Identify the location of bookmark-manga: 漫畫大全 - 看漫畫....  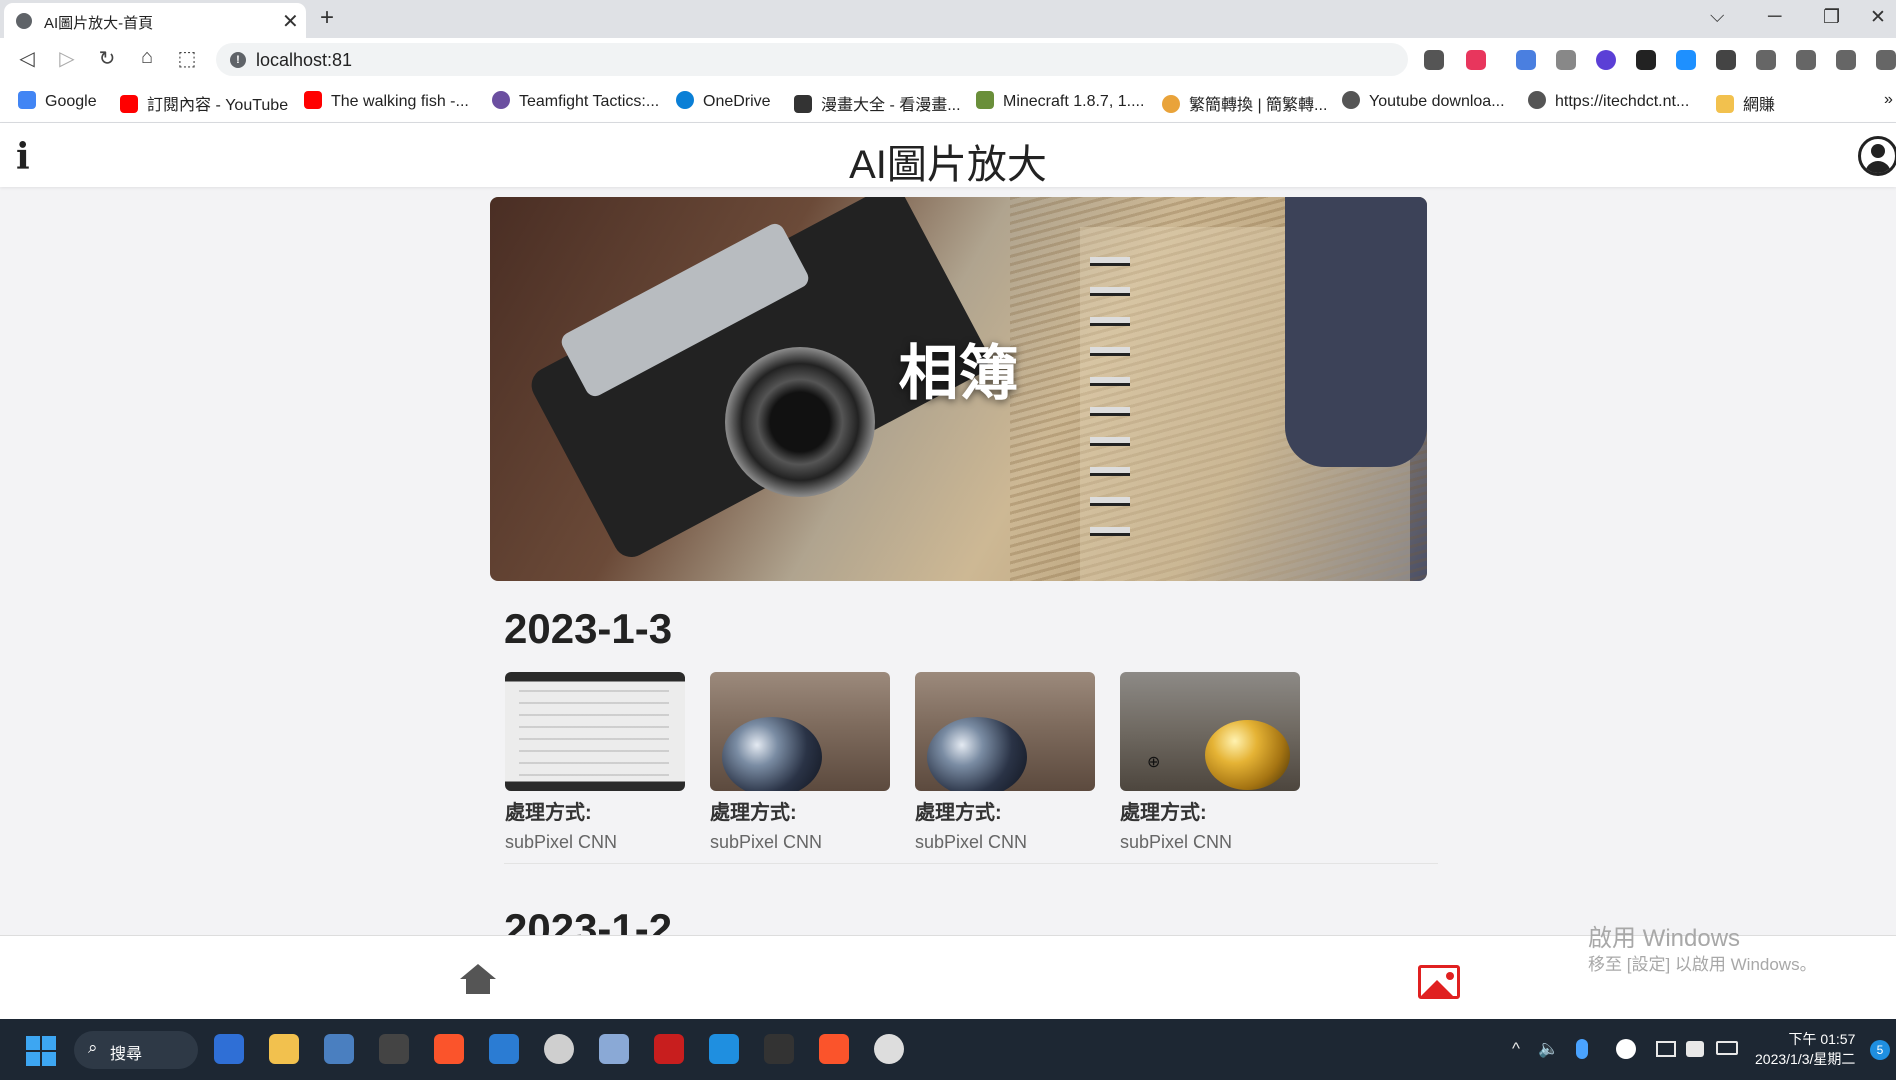
(877, 103).